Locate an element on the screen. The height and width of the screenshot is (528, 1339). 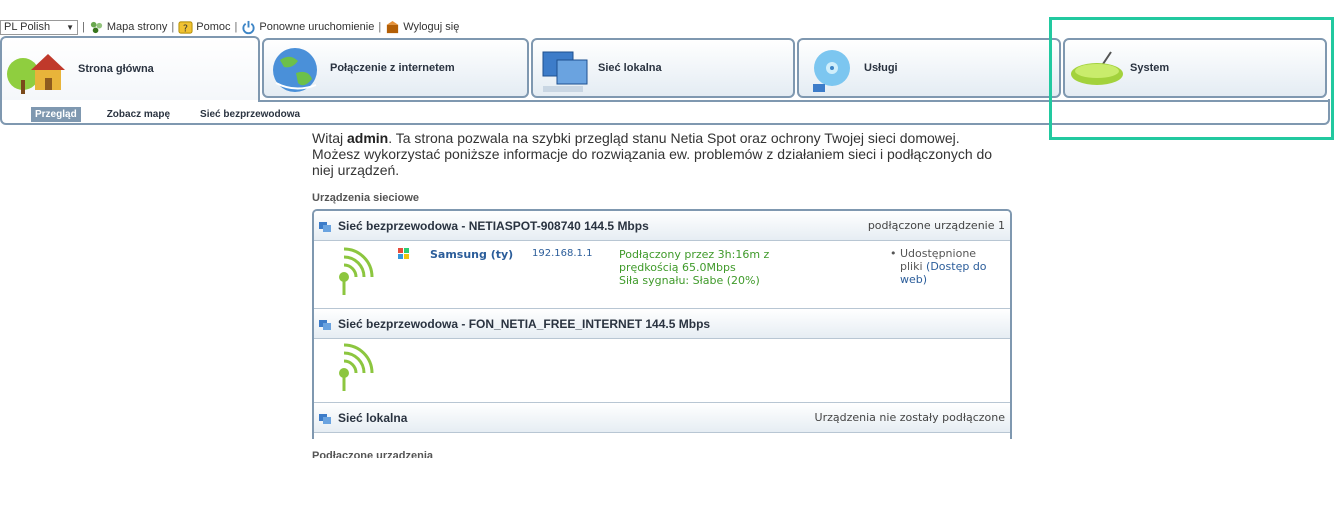
tab-home: Strona główna is located at coordinates (130, 68).